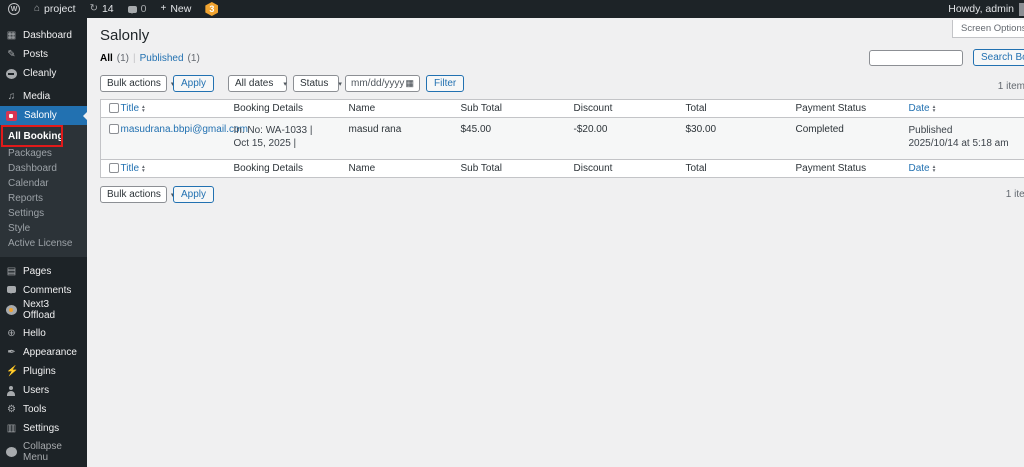 Image resolution: width=1024 pixels, height=467 pixels. What do you see at coordinates (137, 9) in the screenshot?
I see `comments-link: 0` at bounding box center [137, 9].